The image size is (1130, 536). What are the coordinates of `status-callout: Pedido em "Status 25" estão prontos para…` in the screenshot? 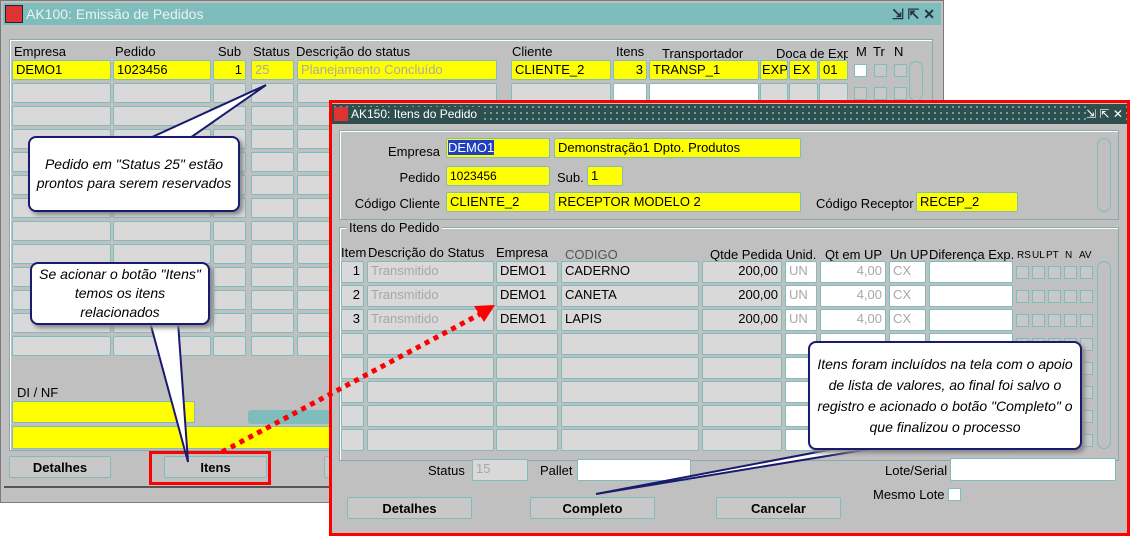 It's located at (134, 174).